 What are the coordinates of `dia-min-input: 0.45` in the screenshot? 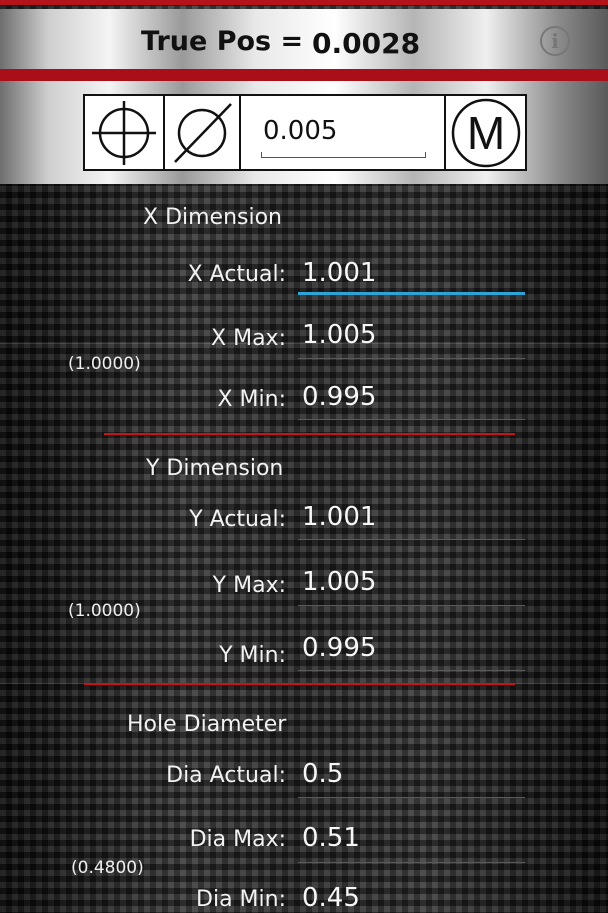 It's located at (331, 898).